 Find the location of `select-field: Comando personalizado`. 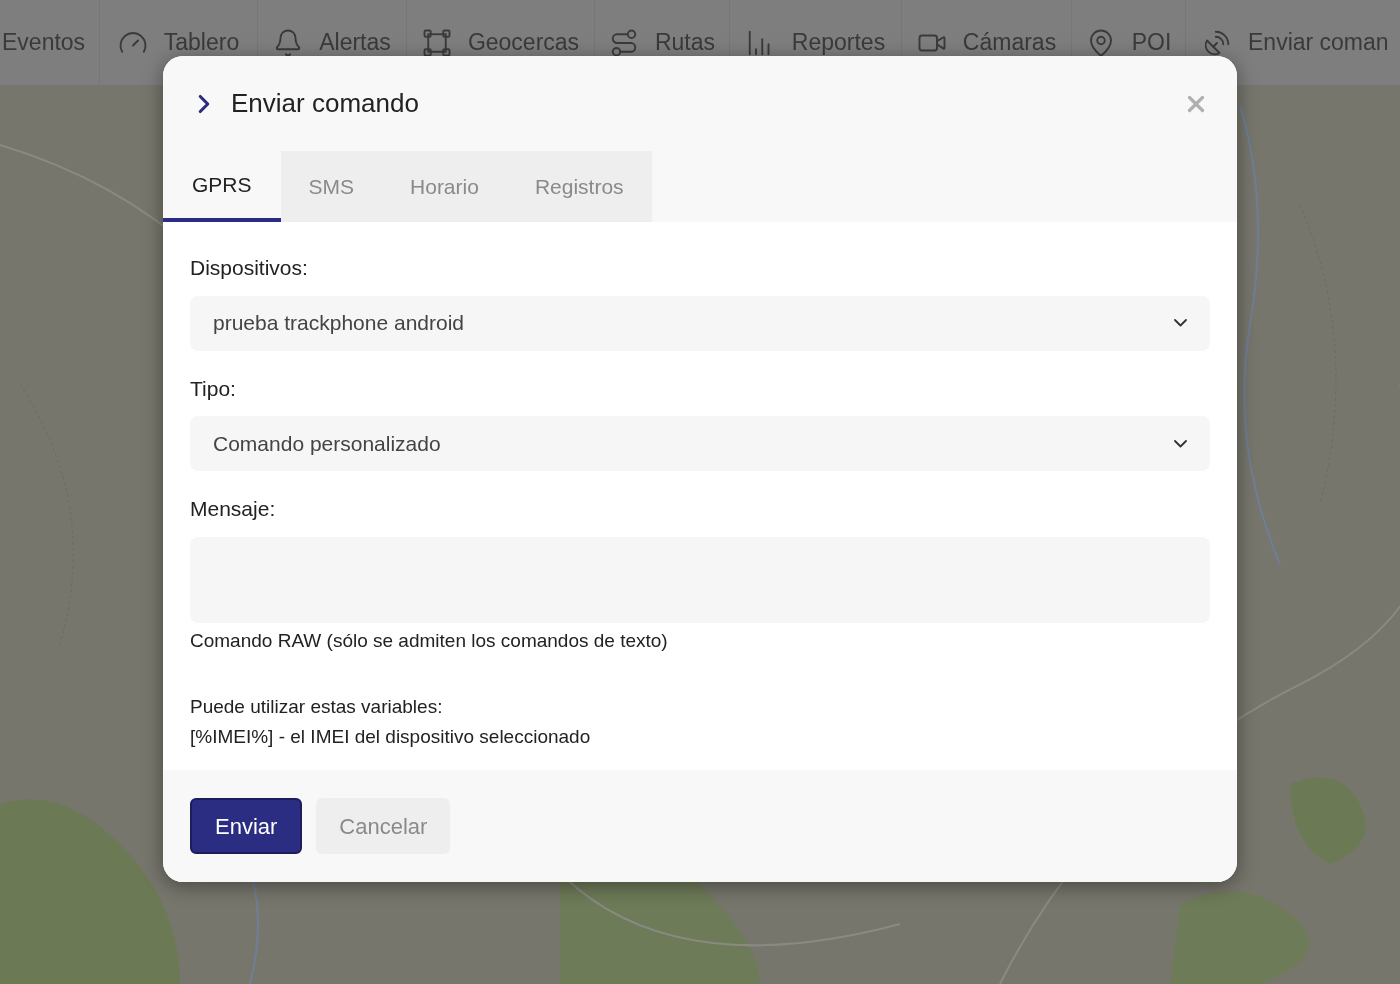

select-field: Comando personalizado is located at coordinates (700, 443).